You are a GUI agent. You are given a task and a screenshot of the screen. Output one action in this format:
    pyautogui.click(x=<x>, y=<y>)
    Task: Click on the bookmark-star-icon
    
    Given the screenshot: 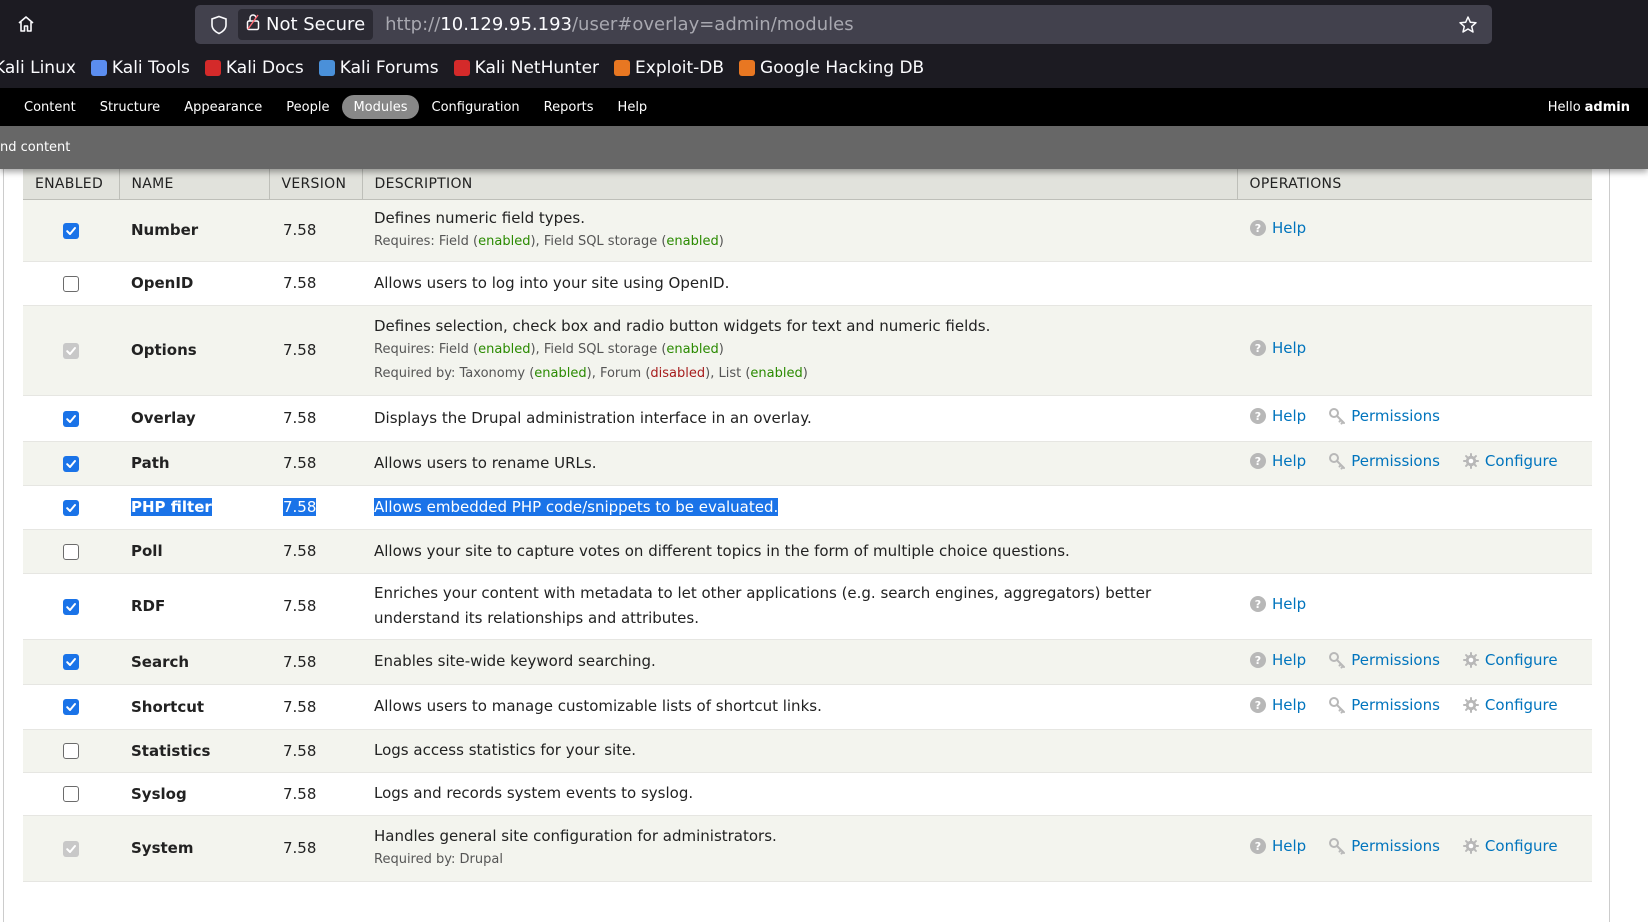 What is the action you would take?
    pyautogui.click(x=1468, y=25)
    